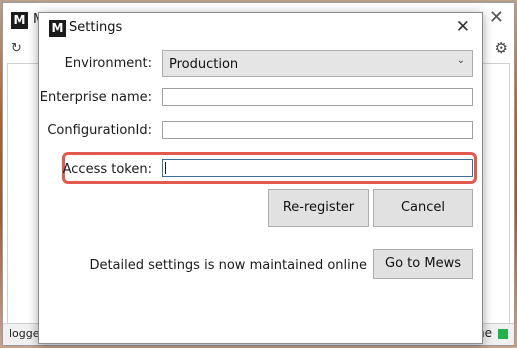 The width and height of the screenshot is (517, 348). I want to click on environment-selected-value: Production, so click(204, 64).